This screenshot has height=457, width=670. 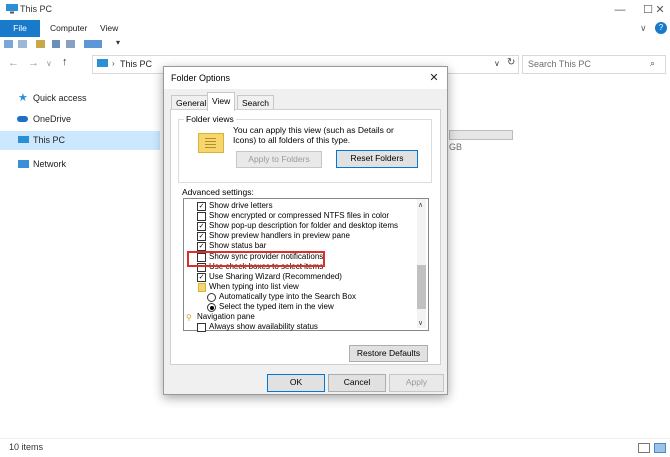 I want to click on address-dropdown-chevron-icon: ∨, so click(x=497, y=63).